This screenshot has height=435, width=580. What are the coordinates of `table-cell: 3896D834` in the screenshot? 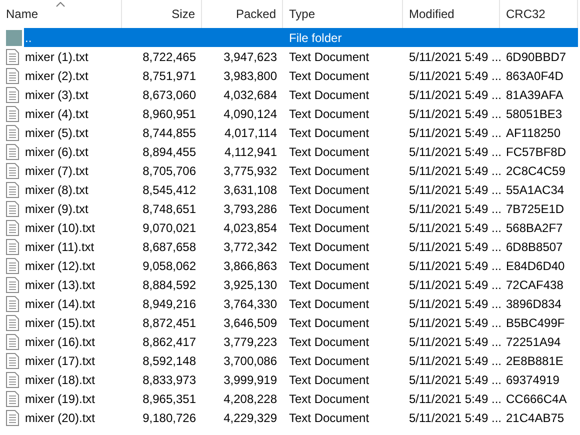 It's located at (534, 303).